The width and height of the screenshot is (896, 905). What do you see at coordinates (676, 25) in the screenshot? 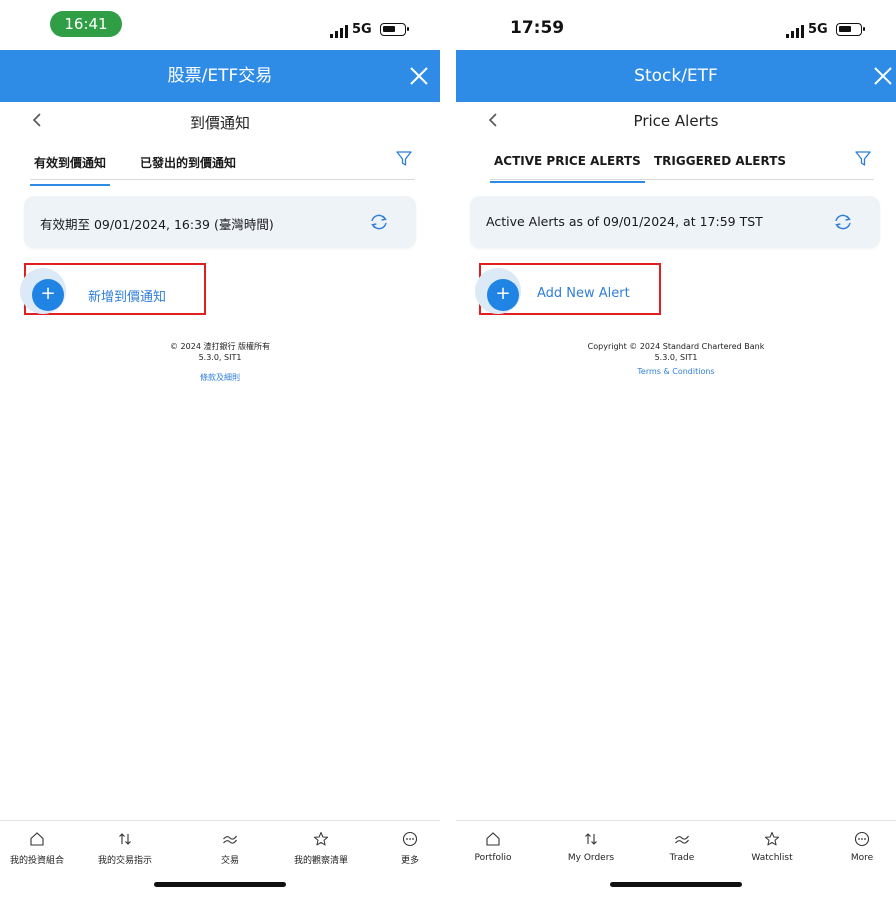
I see `status-bar: 17:59 5G` at bounding box center [676, 25].